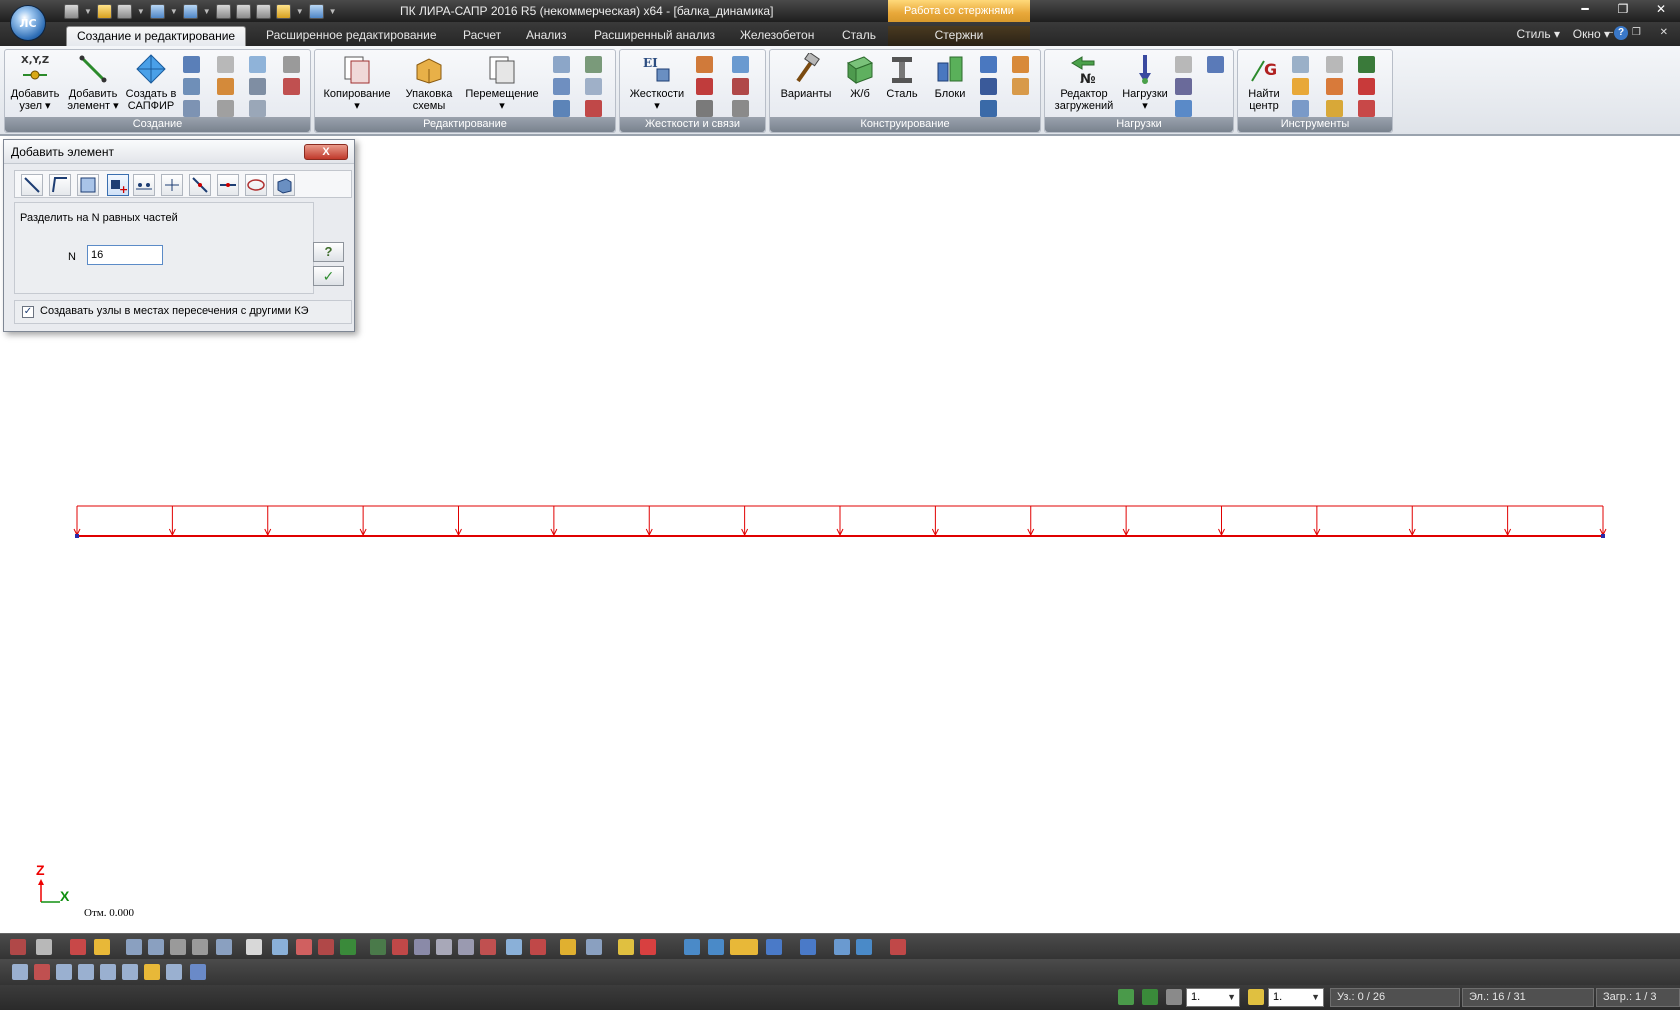 The height and width of the screenshot is (1010, 1680). Describe the element at coordinates (156, 947) in the screenshot. I see `zoom-in-icon` at that location.